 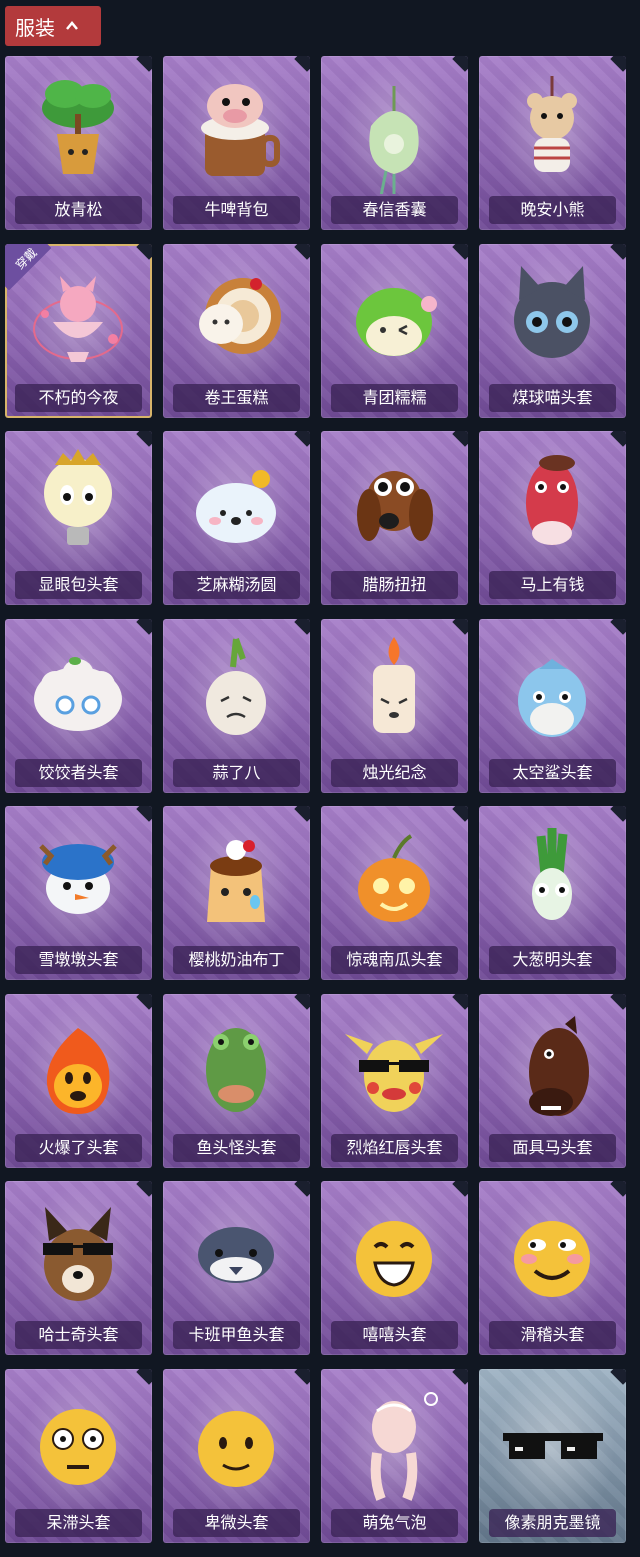 What do you see at coordinates (72, 25) in the screenshot?
I see `chevron-up-icon` at bounding box center [72, 25].